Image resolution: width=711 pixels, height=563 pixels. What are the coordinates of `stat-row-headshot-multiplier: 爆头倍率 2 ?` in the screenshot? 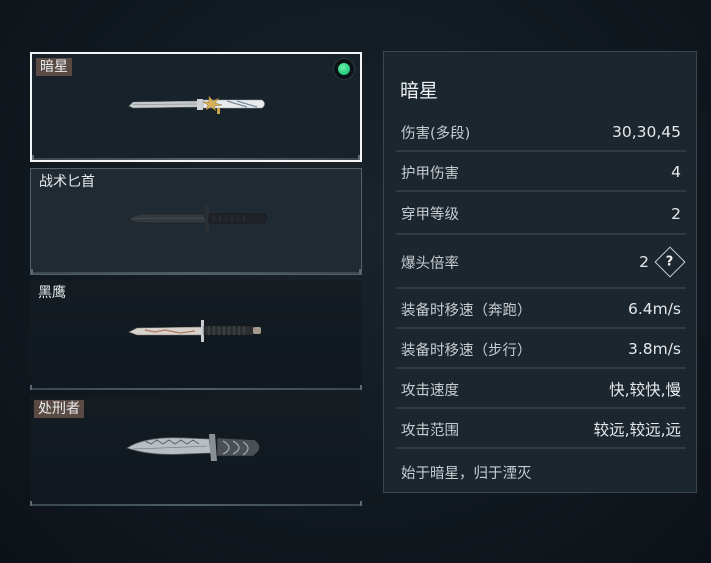 It's located at (541, 263).